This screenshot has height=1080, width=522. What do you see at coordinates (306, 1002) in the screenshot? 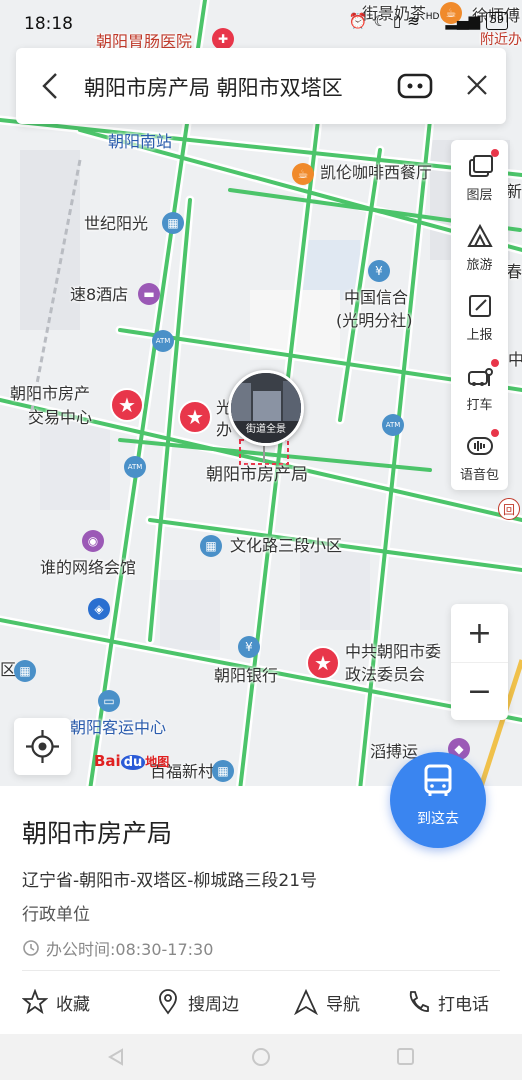
I see `navigation-arrow-icon` at bounding box center [306, 1002].